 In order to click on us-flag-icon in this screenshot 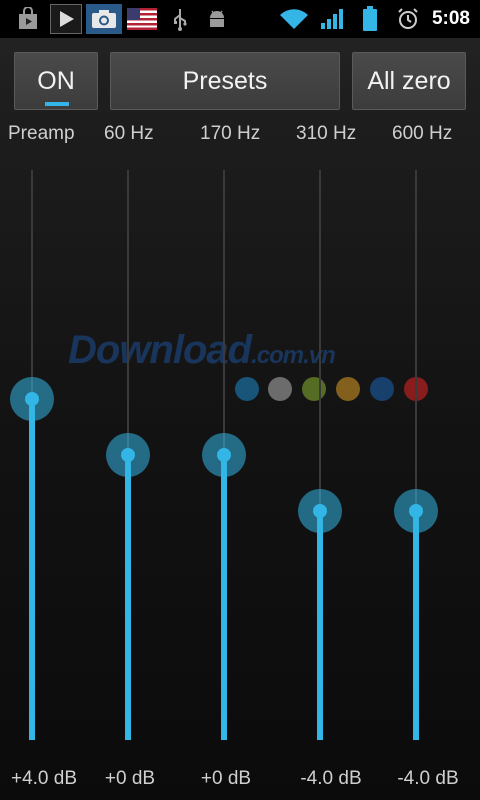, I will do `click(142, 19)`.